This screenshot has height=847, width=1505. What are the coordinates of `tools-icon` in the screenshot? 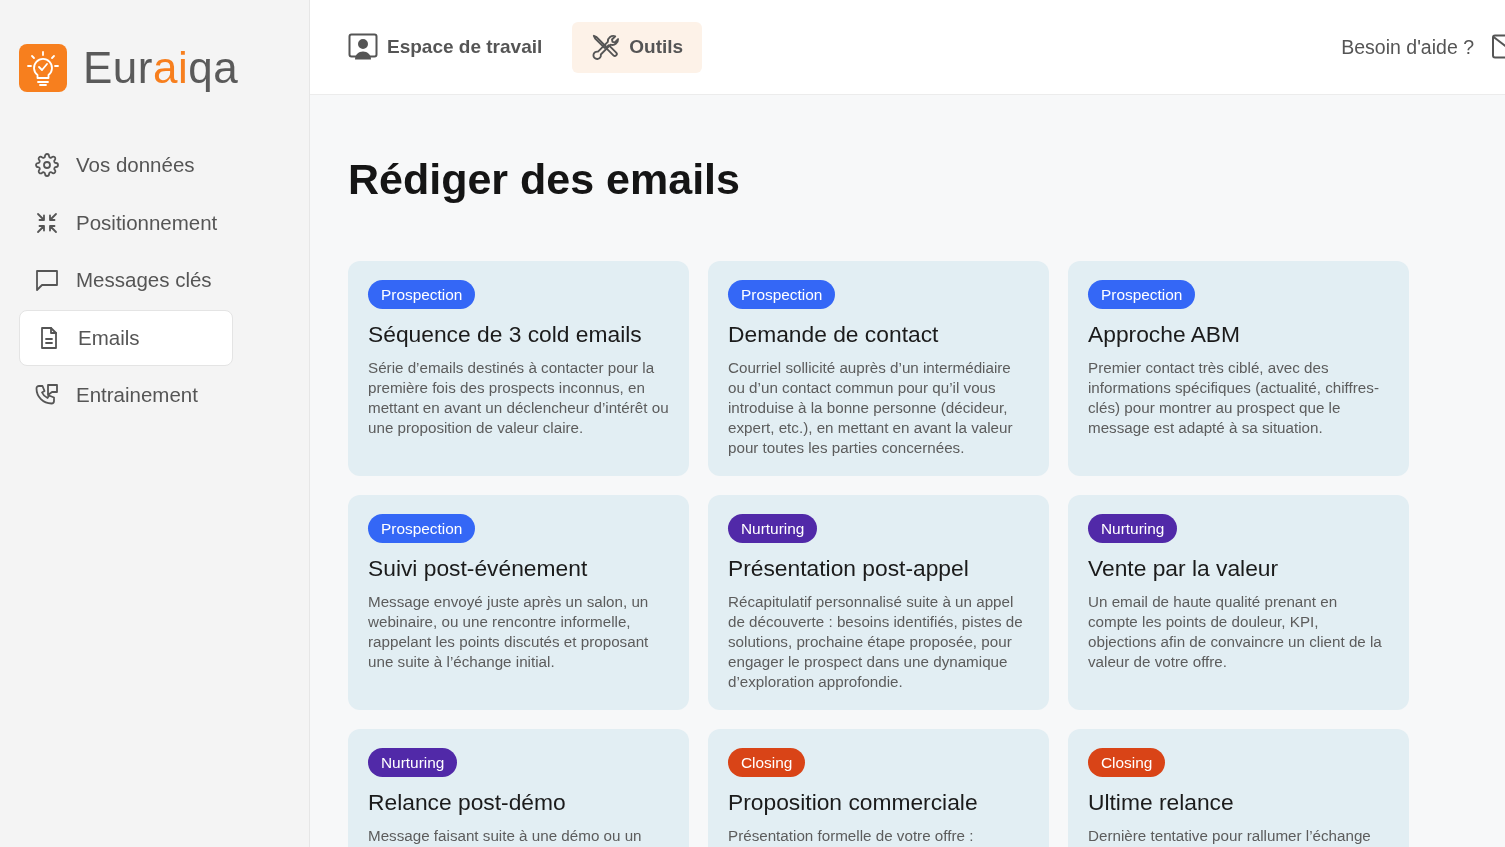 It's located at (605, 47).